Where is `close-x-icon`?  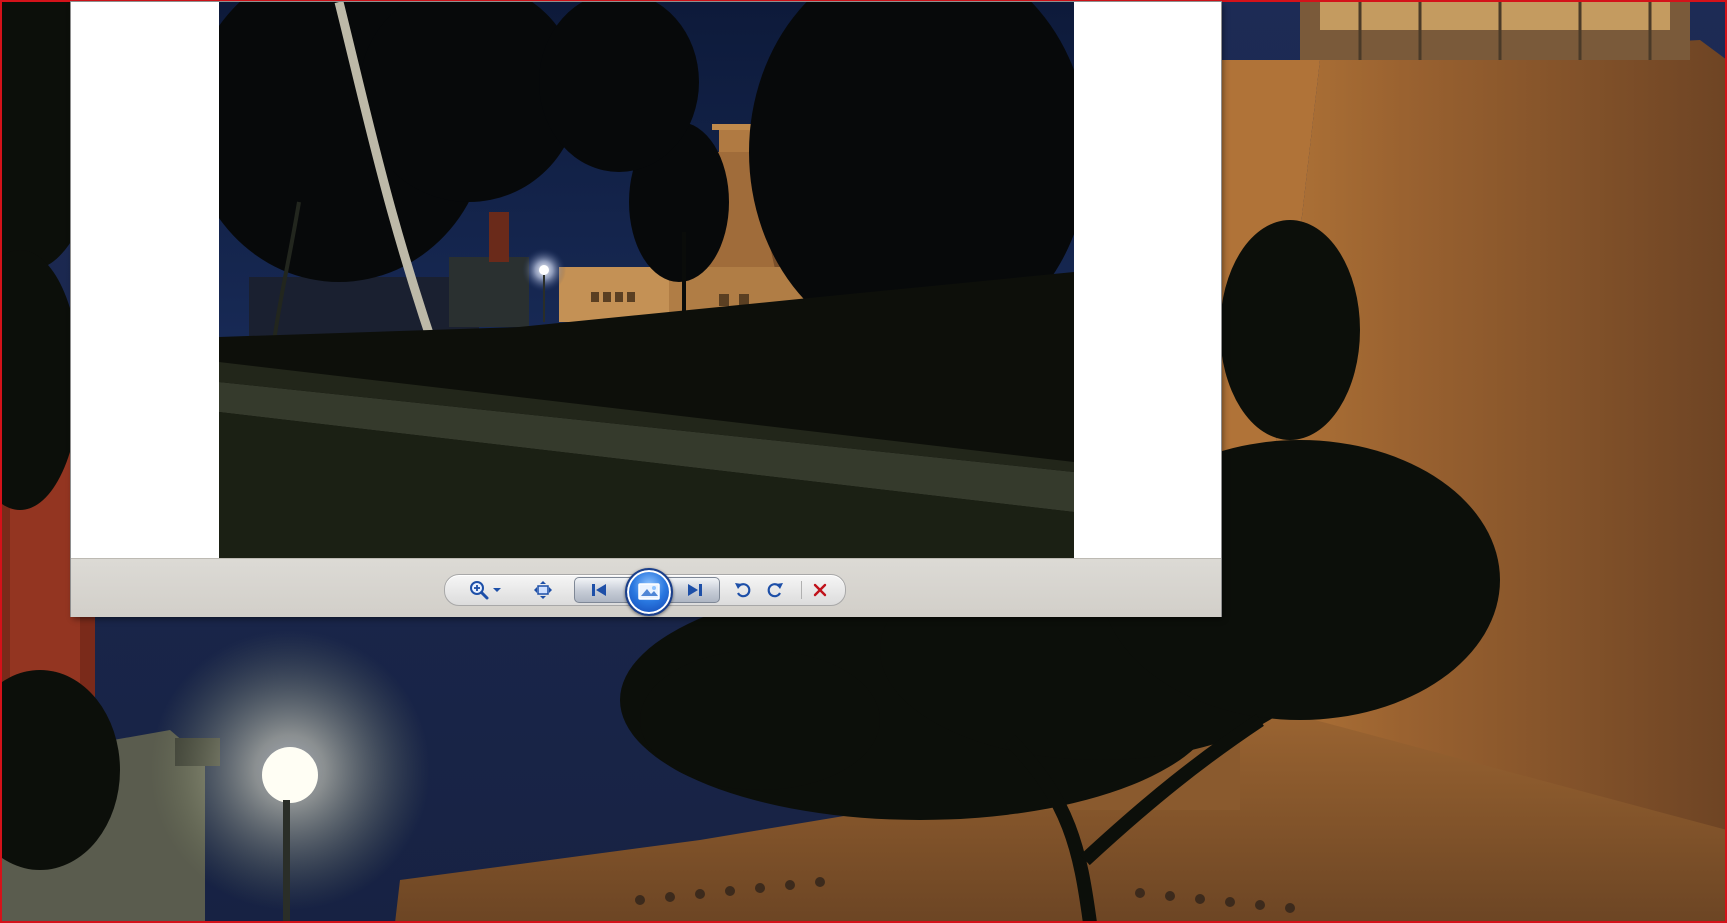 close-x-icon is located at coordinates (820, 590).